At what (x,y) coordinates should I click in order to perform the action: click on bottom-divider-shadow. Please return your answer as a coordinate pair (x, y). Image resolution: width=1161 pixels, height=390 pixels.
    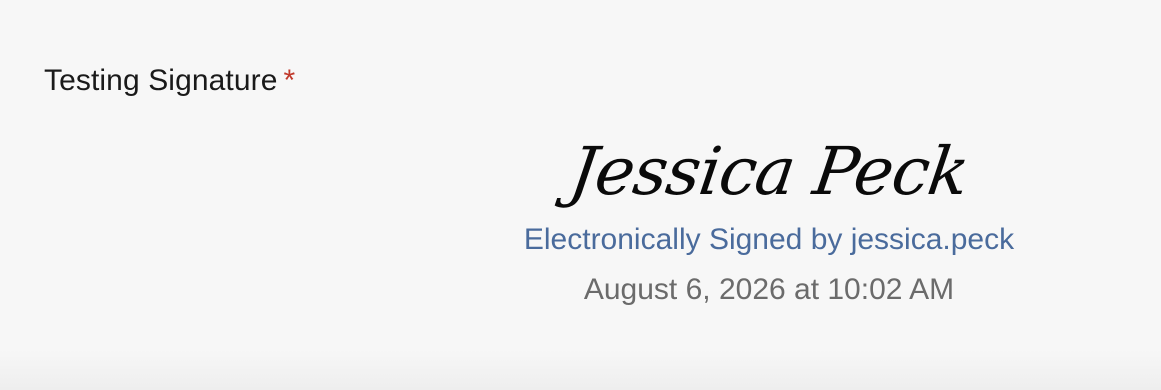
    Looking at the image, I should click on (580, 370).